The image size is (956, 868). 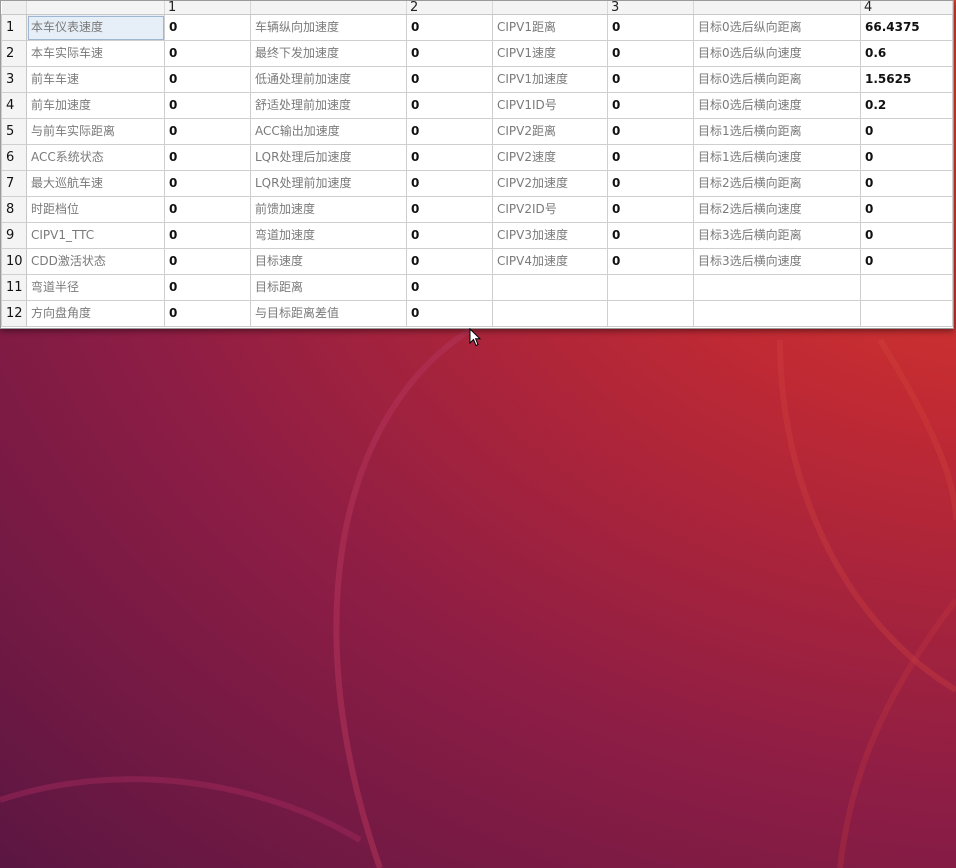 What do you see at coordinates (14, 53) in the screenshot?
I see `row-number: 2` at bounding box center [14, 53].